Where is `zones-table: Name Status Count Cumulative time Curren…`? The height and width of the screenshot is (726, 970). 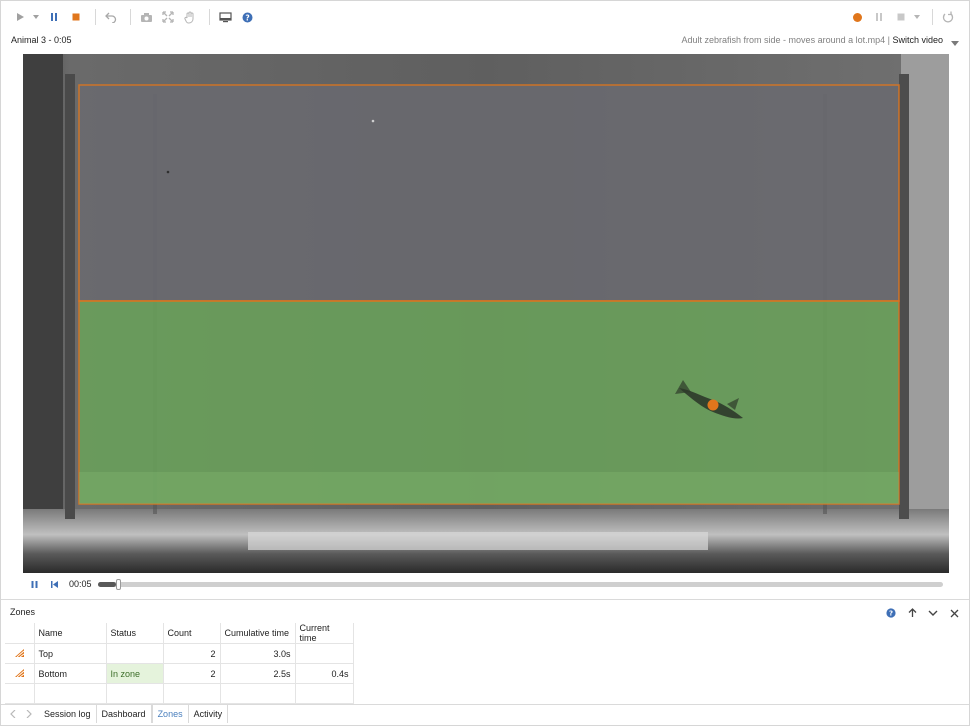
zones-table: Name Status Count Cumulative time Curren… is located at coordinates (179, 663).